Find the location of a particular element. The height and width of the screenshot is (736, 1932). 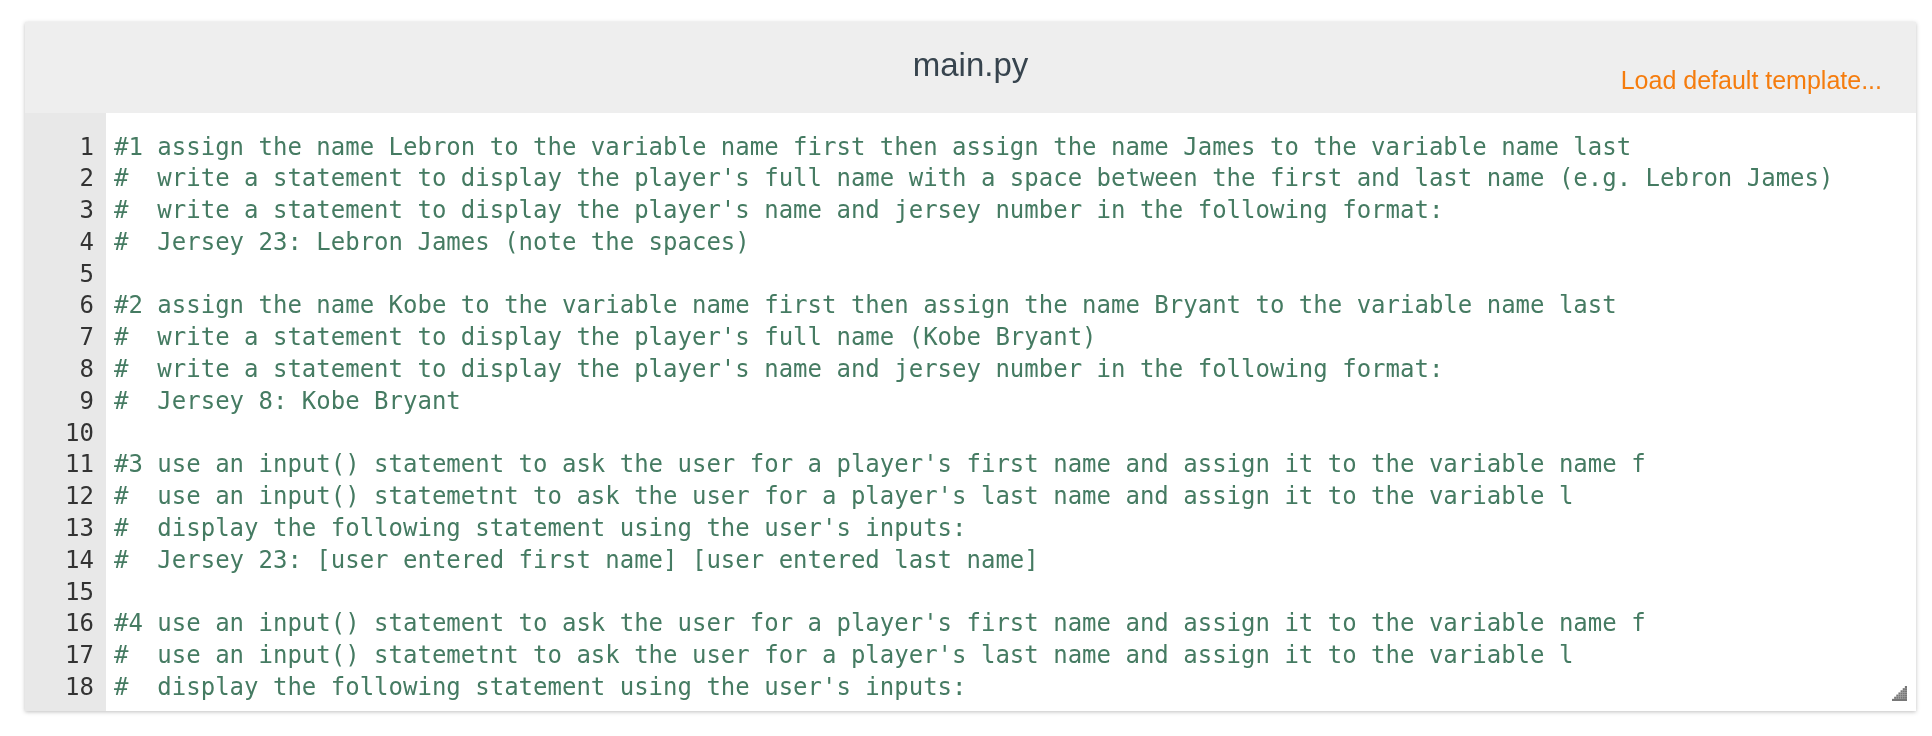

code-line: # write a statement to display the player's full name (Kobe Bryant) is located at coordinates (605, 338).